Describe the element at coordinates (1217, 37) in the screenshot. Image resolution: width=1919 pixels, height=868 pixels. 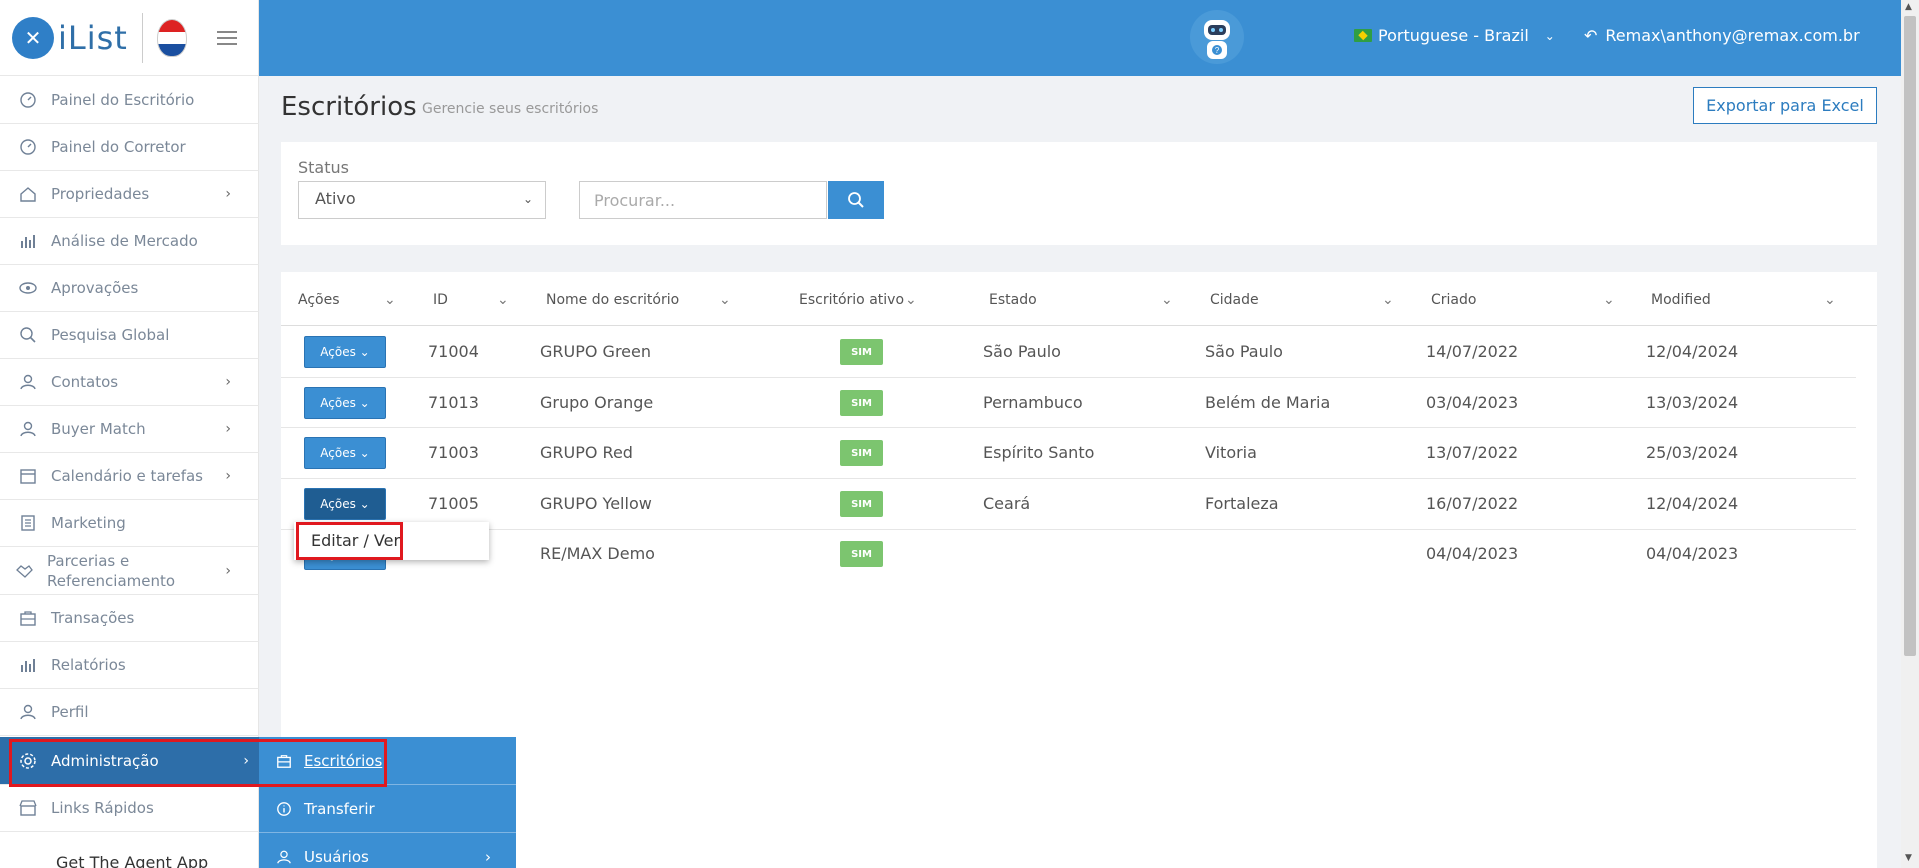
I see `robot-assistant-icon: ?` at that location.